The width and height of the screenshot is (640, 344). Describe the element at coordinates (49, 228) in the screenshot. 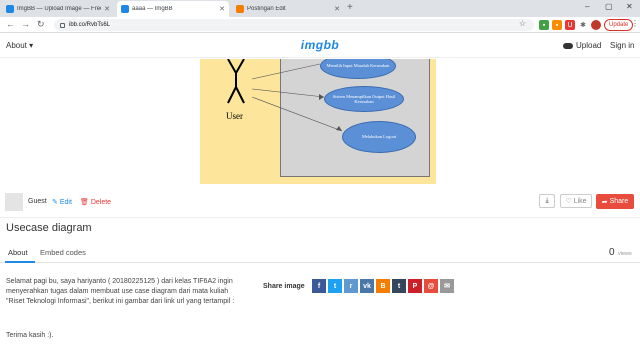

I see `page-title: Usecase diagram` at that location.